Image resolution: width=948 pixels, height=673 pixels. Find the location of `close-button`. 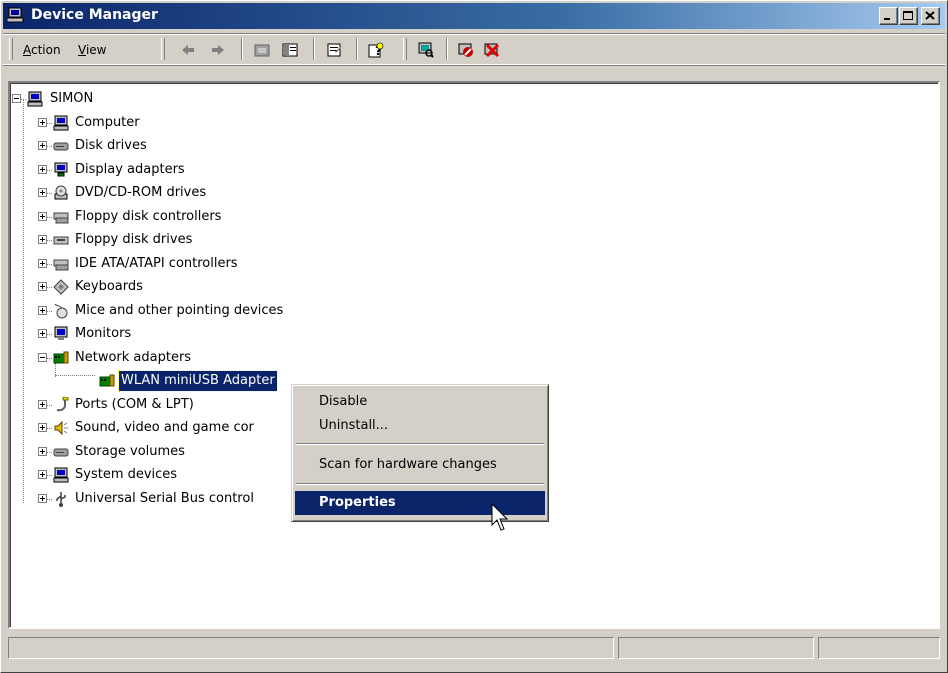

close-button is located at coordinates (930, 16).